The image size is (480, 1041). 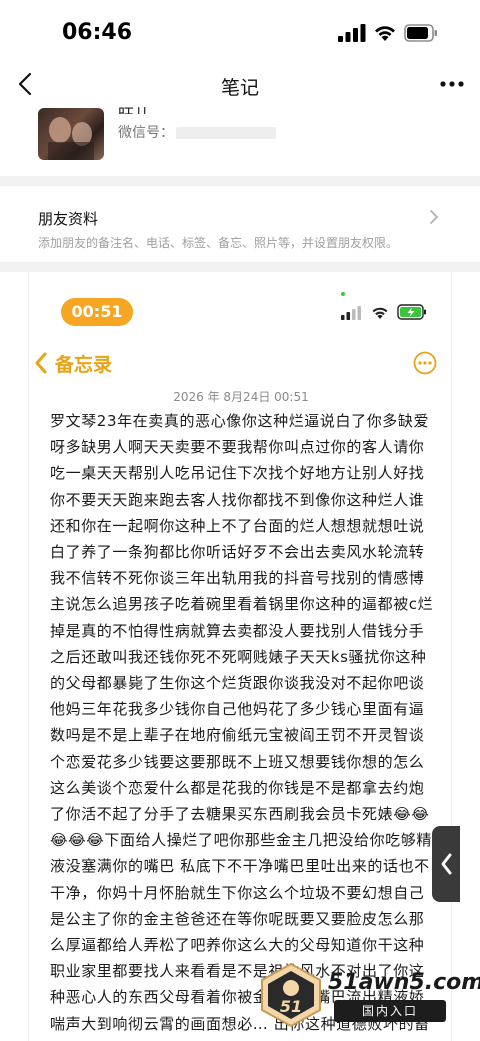 What do you see at coordinates (343, 294) in the screenshot?
I see `green-dot-icon` at bounding box center [343, 294].